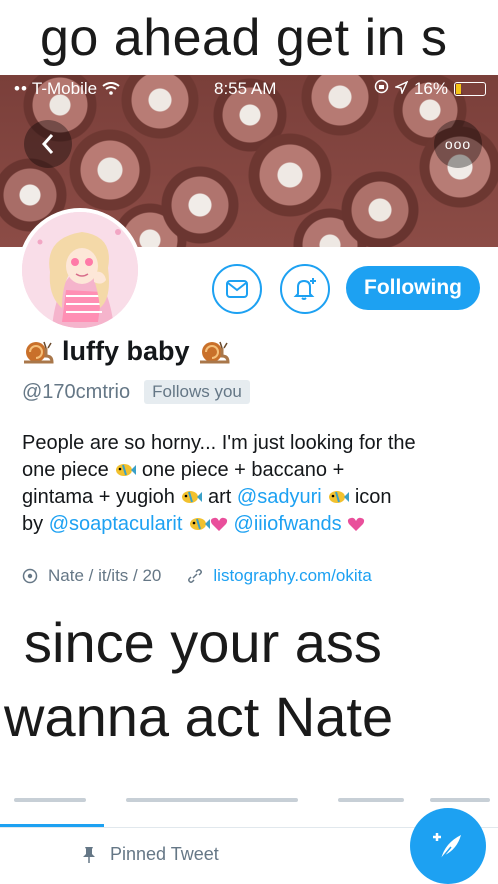 The height and width of the screenshot is (884, 498). I want to click on profile-meta-row: Nate / it/its / 20 listography.com/okita, so click(197, 576).